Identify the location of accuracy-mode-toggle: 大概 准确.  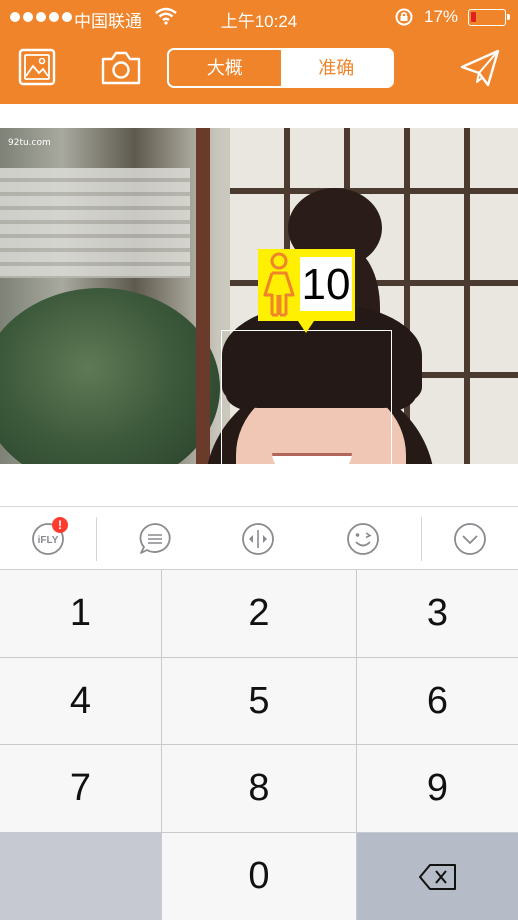
(280, 68).